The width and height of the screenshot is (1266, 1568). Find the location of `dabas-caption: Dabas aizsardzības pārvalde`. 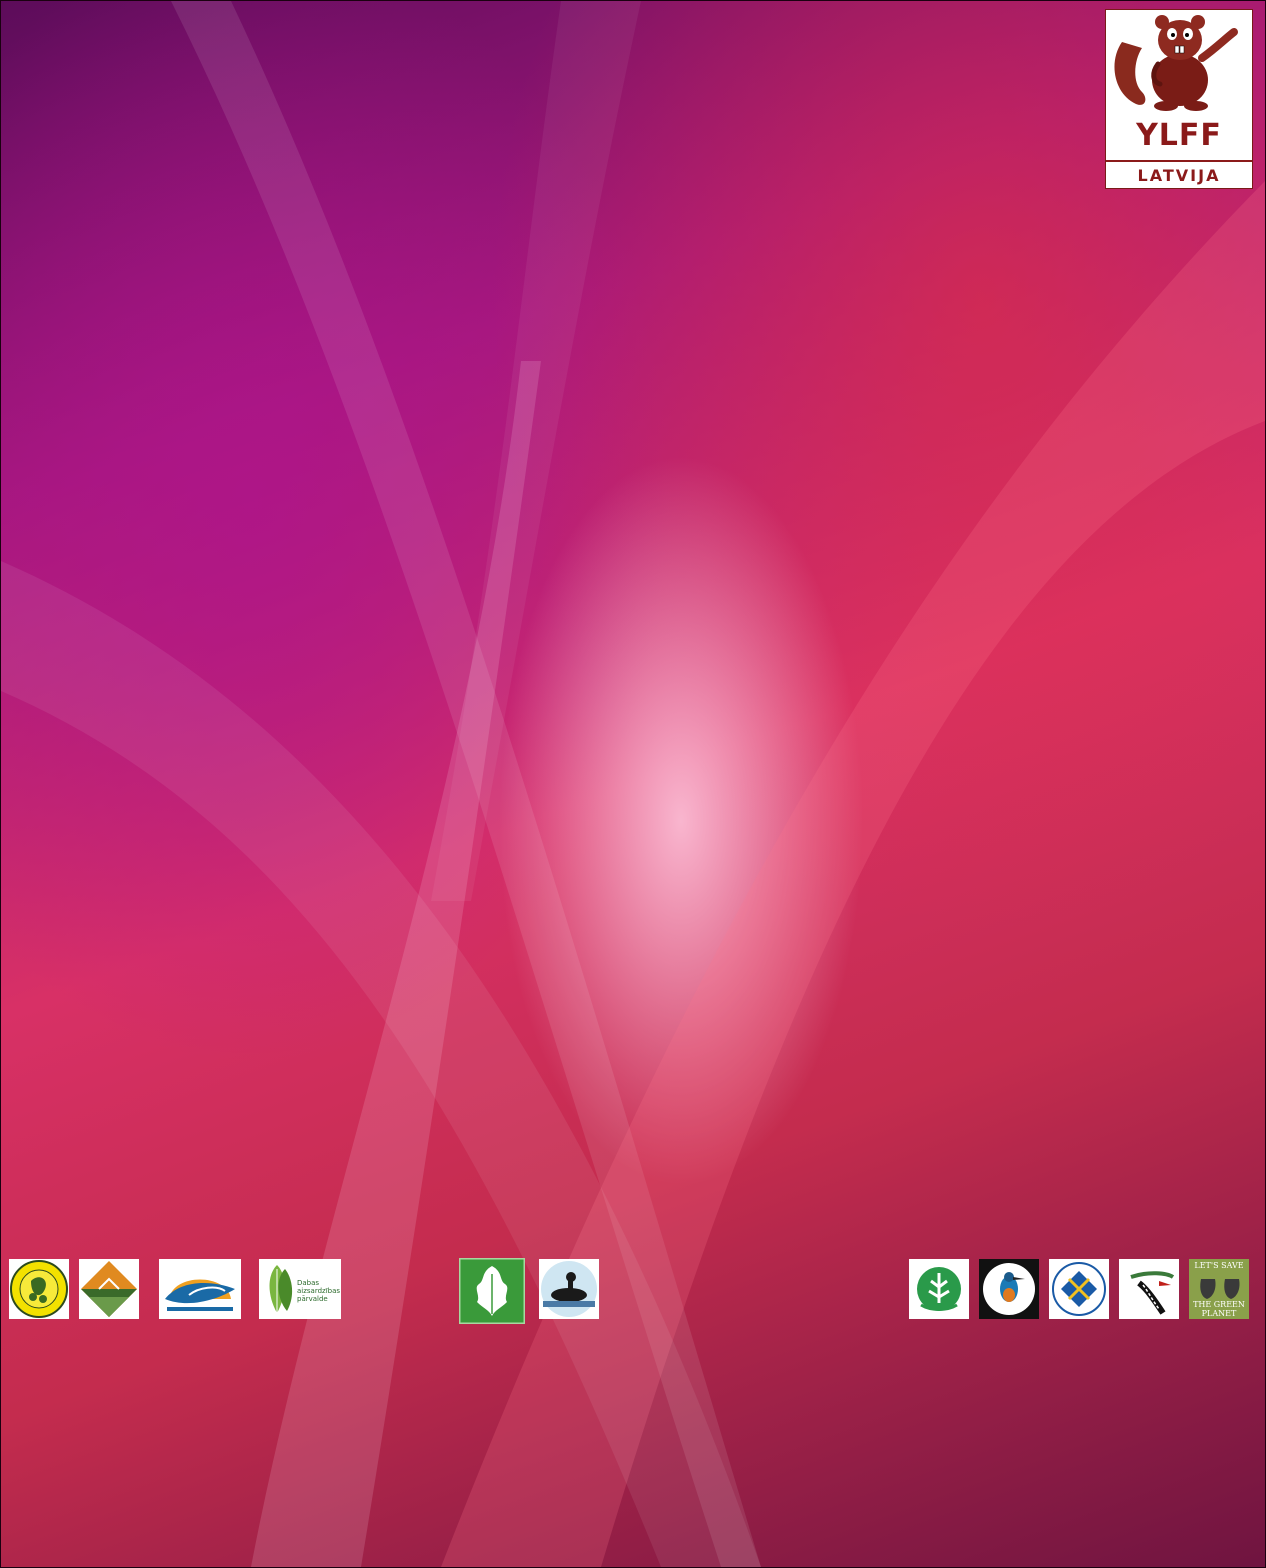

dabas-caption: Dabas aizsardzības pārvalde is located at coordinates (318, 1291).